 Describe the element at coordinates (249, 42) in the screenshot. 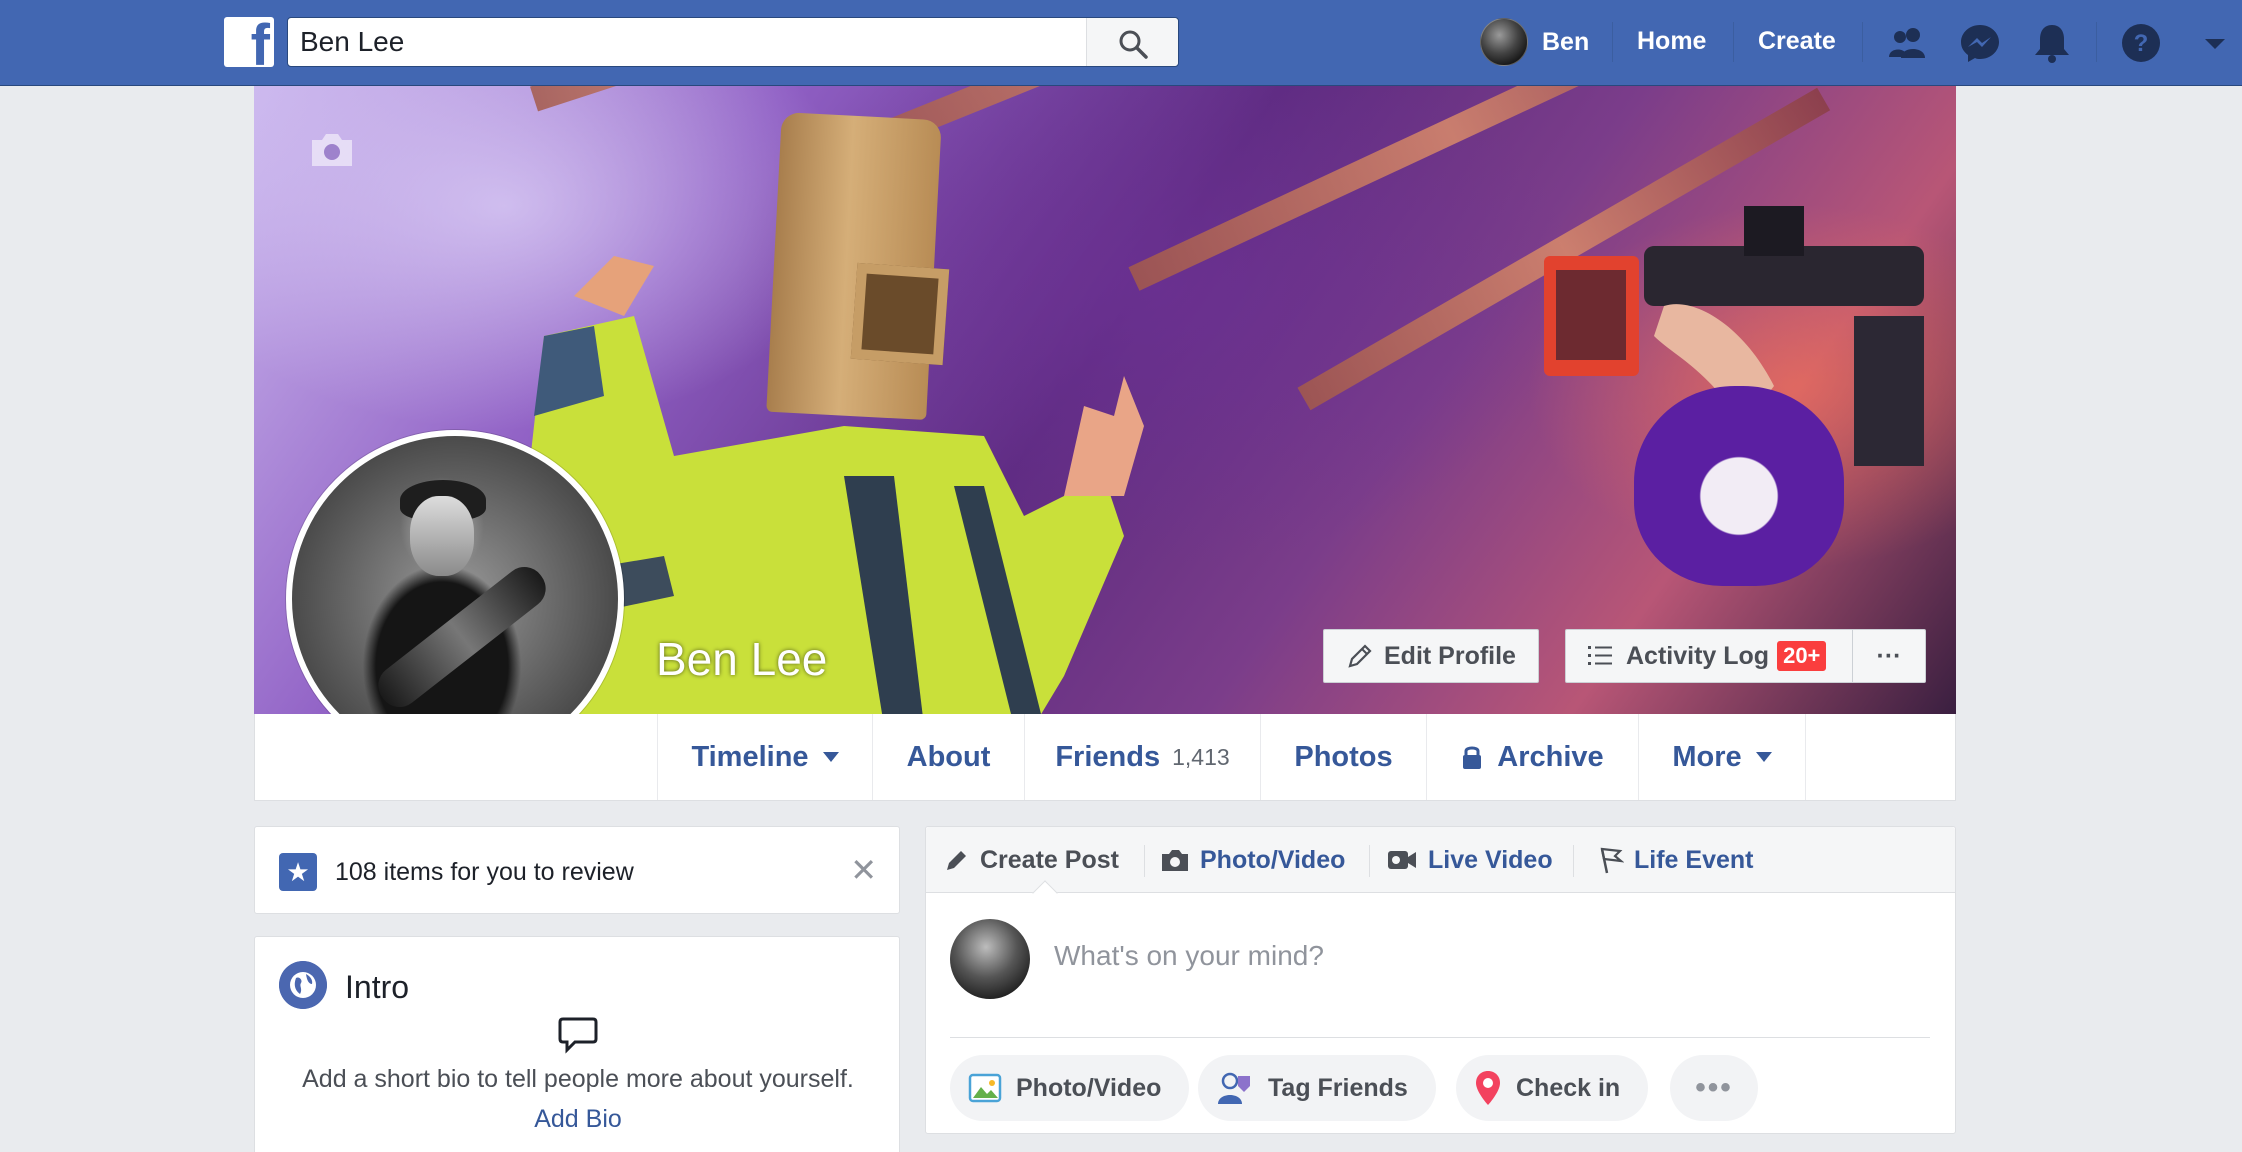

I see `facebook-logo-icon: f` at that location.